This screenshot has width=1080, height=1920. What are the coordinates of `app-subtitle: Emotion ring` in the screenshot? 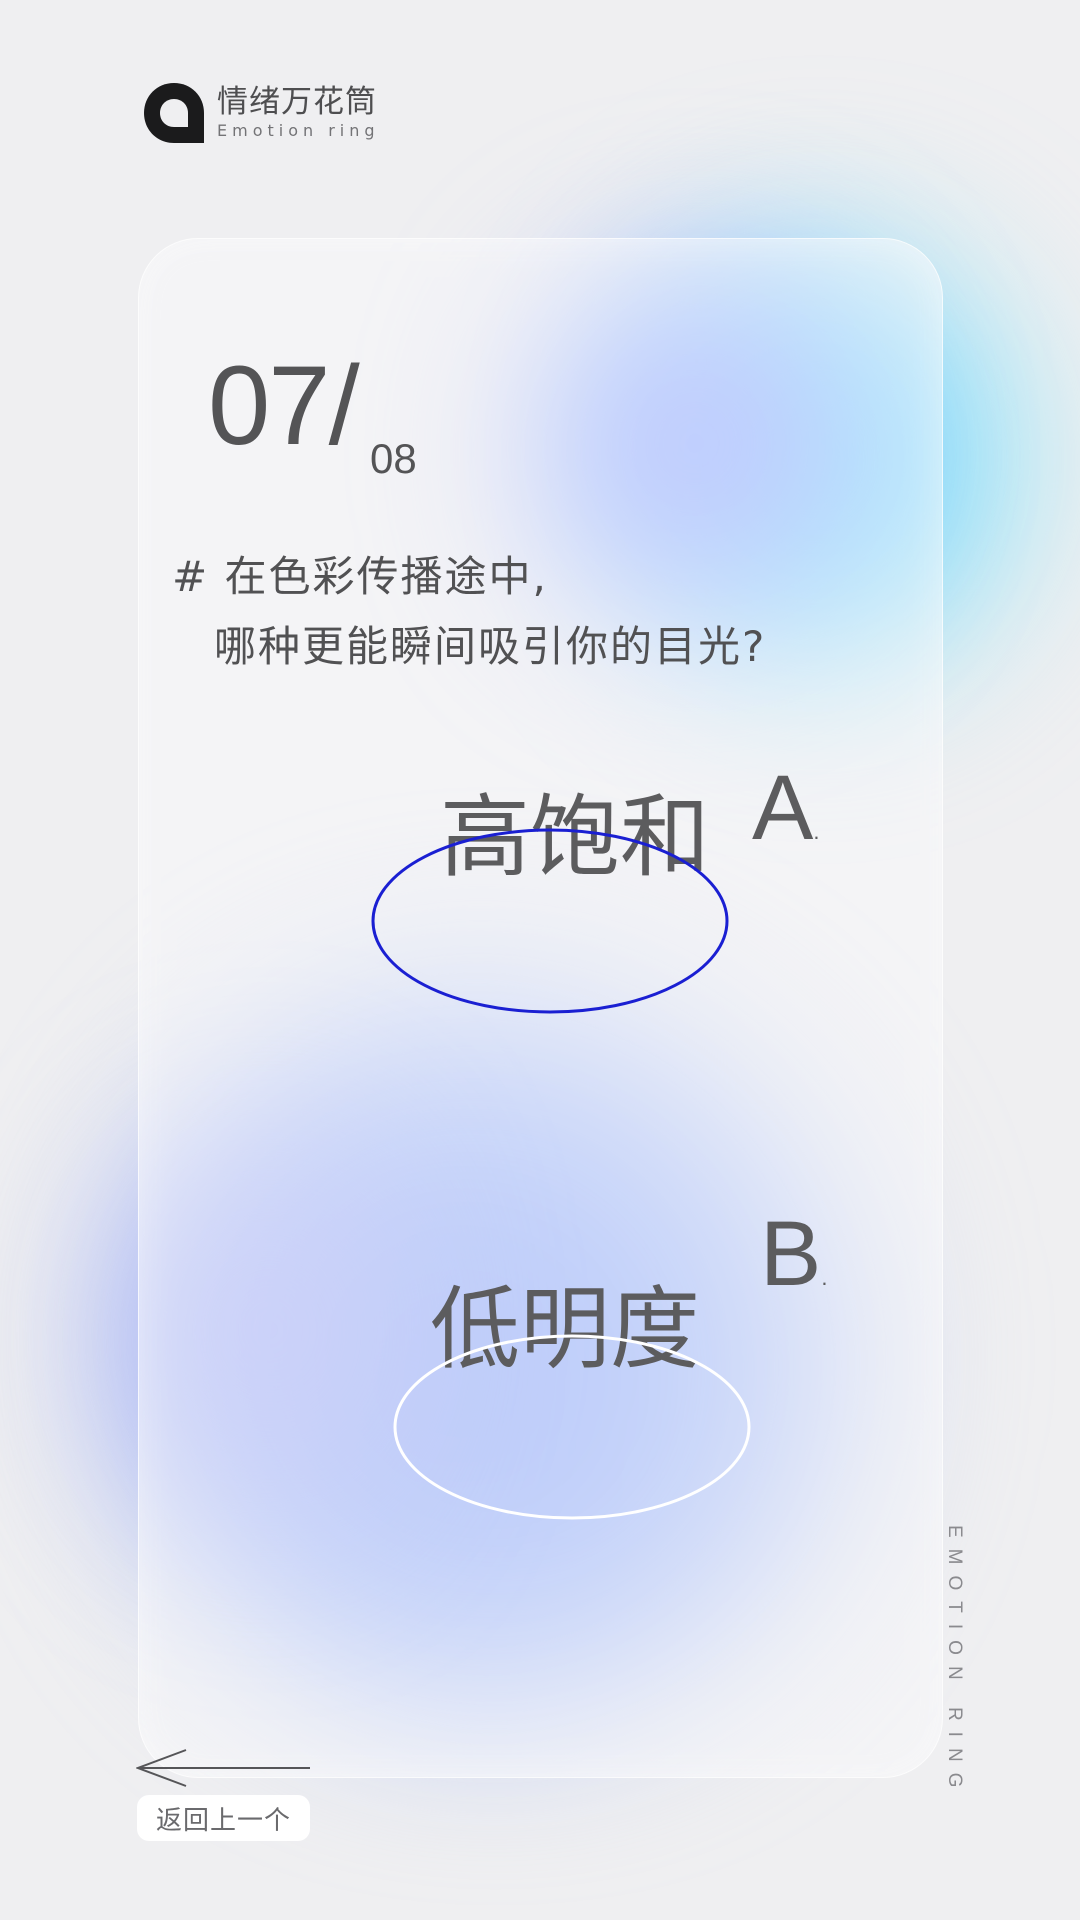 It's located at (298, 130).